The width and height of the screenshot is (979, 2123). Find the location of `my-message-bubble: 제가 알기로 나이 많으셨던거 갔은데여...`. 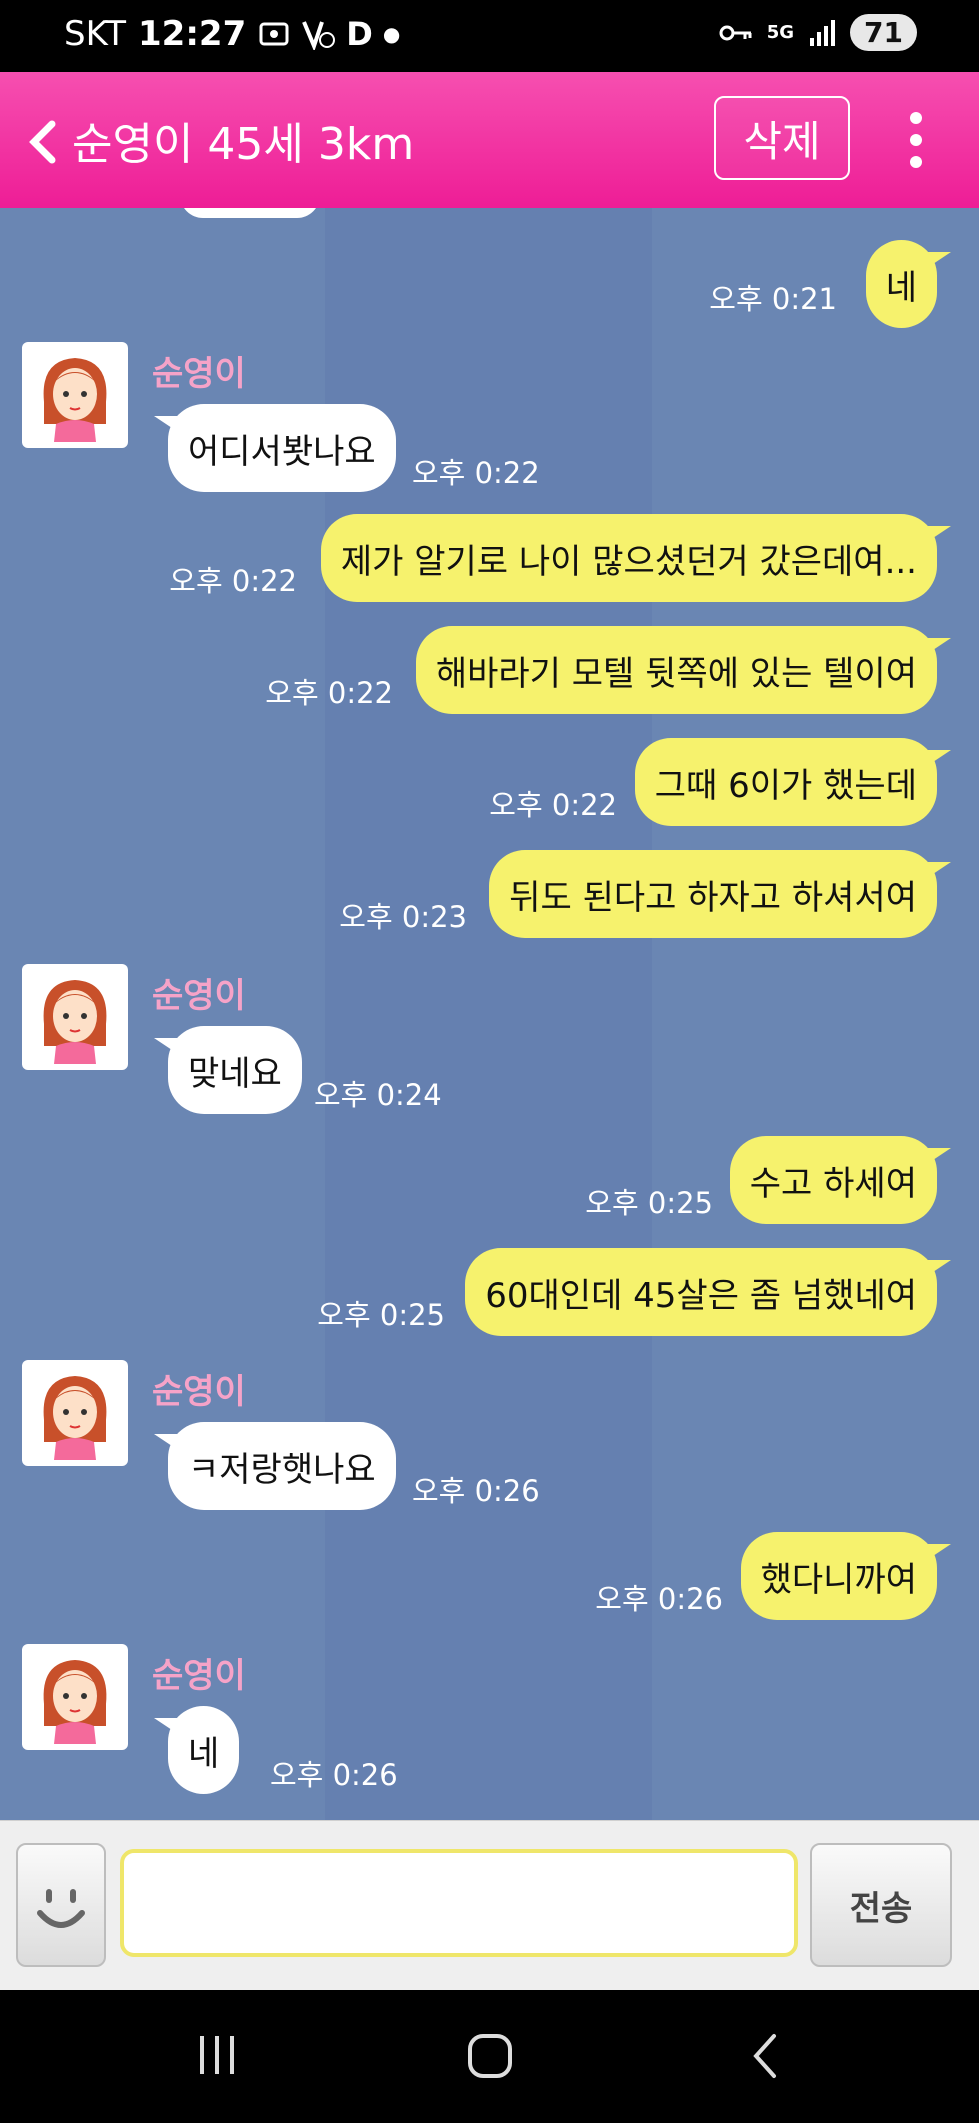

my-message-bubble: 제가 알기로 나이 많으셨던거 갔은데여... is located at coordinates (636, 558).